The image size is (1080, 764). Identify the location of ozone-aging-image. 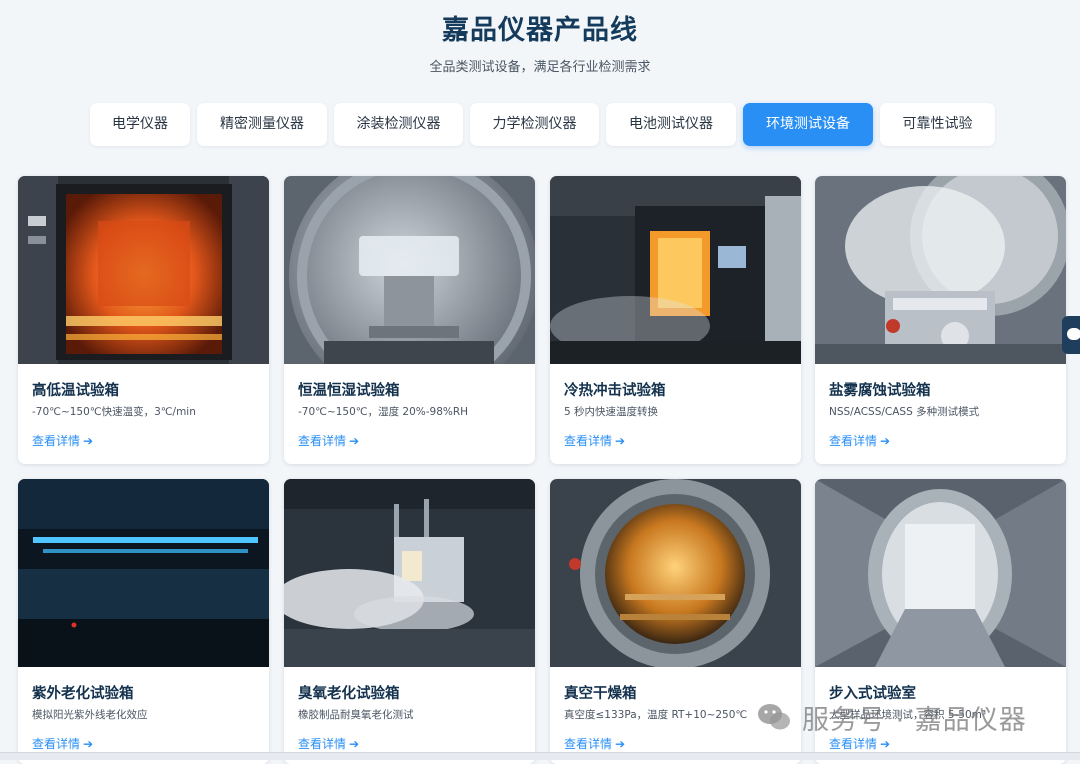
(409, 573).